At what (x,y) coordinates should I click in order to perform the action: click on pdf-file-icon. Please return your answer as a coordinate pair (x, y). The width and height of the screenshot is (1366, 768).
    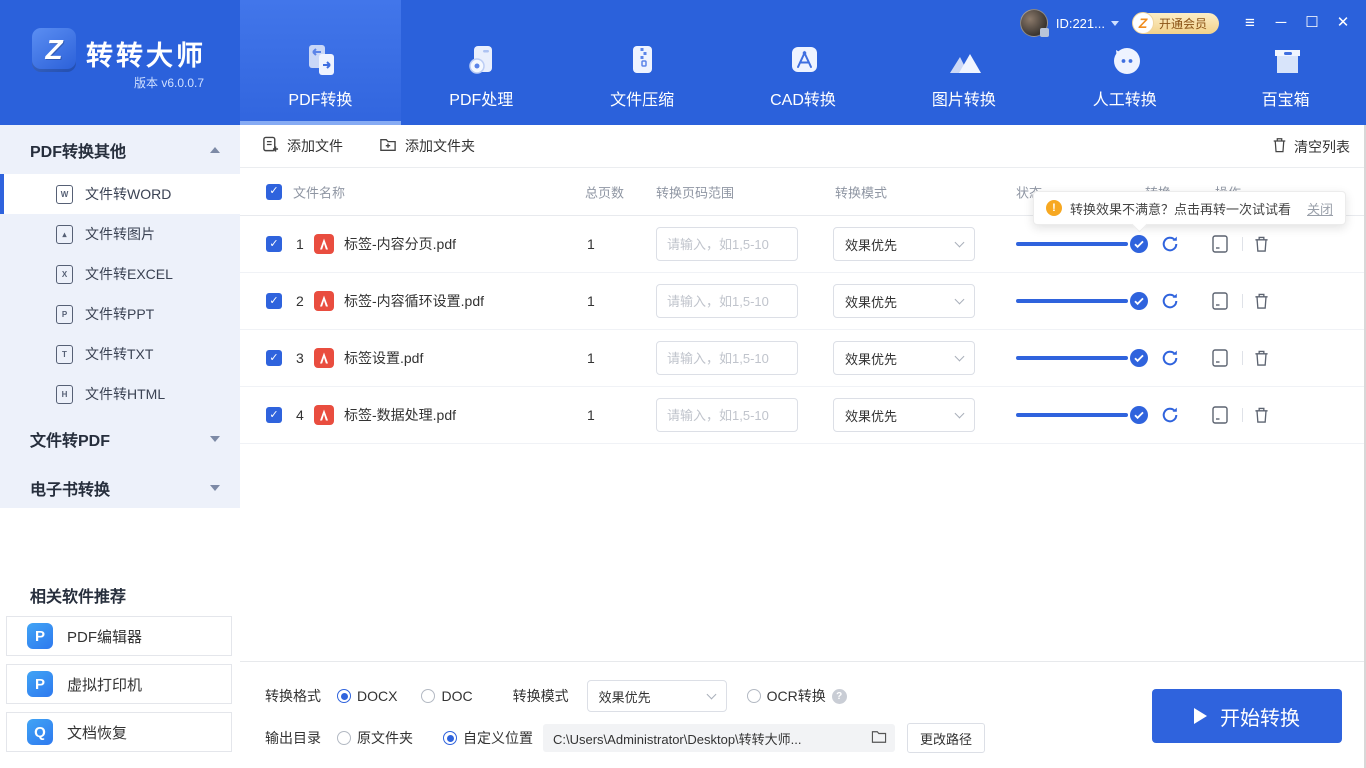
    Looking at the image, I should click on (324, 415).